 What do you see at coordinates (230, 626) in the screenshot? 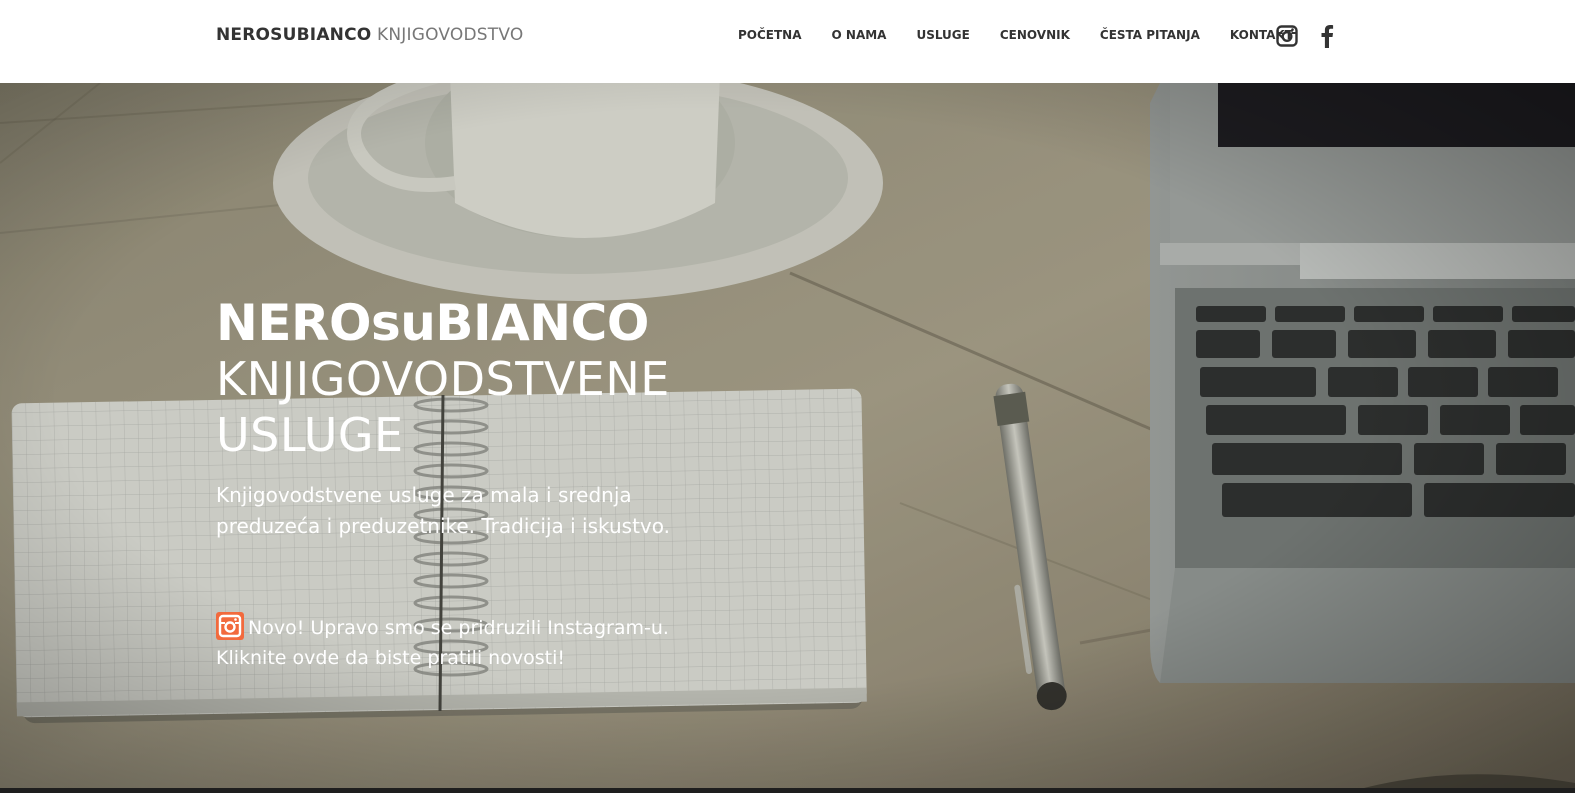
I see `instagram-badge-icon` at bounding box center [230, 626].